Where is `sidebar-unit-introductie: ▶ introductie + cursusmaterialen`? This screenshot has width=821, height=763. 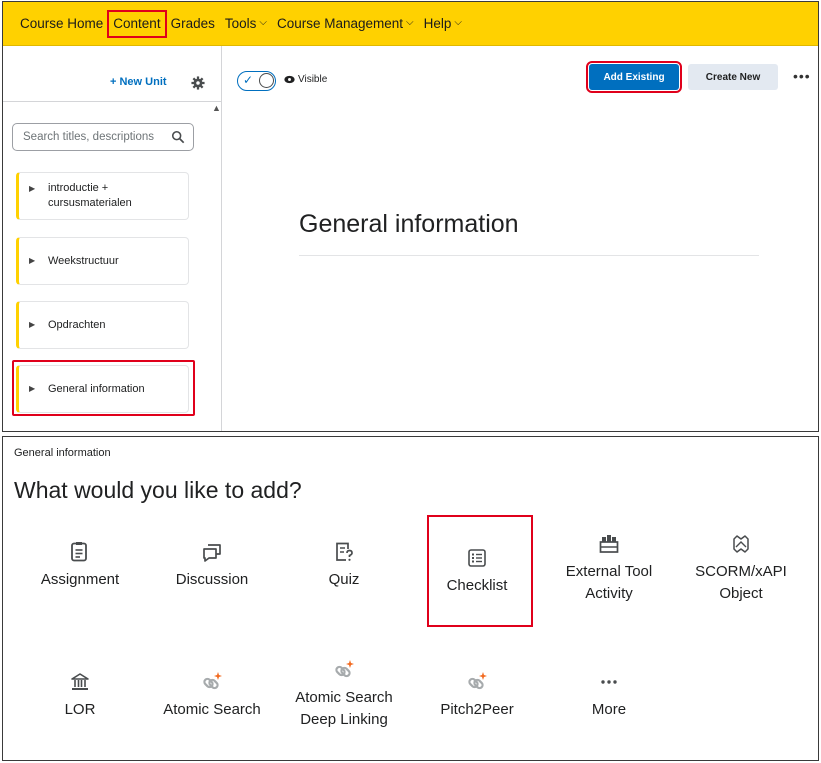 sidebar-unit-introductie: ▶ introductie + cursusmaterialen is located at coordinates (102, 196).